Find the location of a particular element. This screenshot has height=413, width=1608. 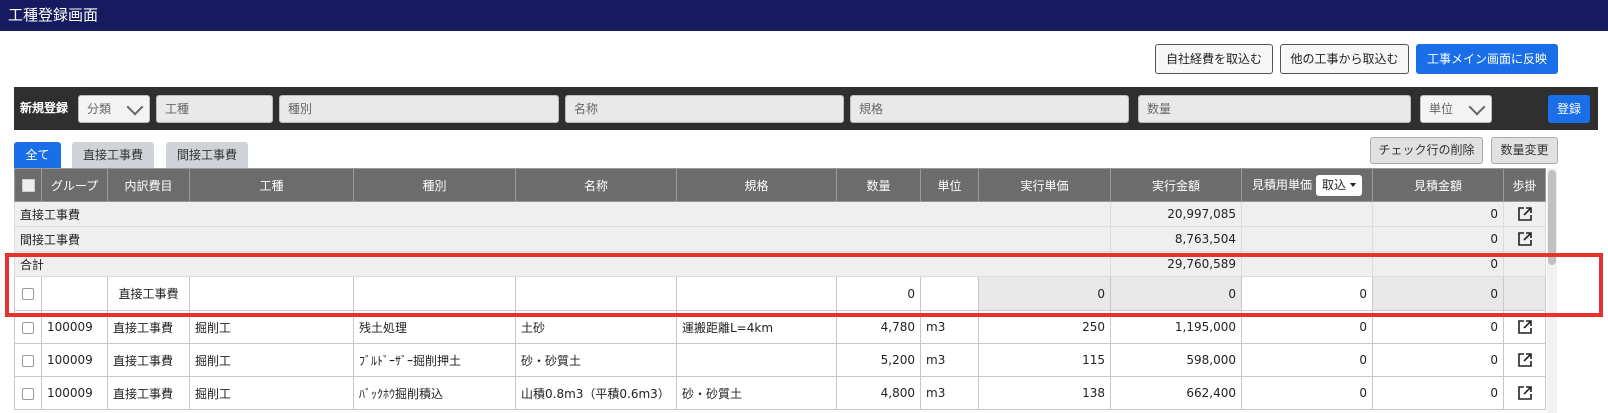

header-estimate-unit-price: 見積用単価 取込 is located at coordinates (1307, 185).